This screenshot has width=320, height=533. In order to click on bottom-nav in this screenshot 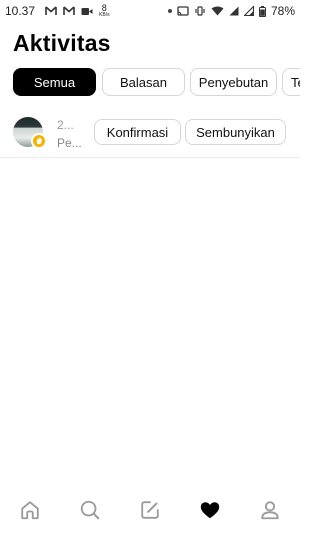, I will do `click(150, 510)`.